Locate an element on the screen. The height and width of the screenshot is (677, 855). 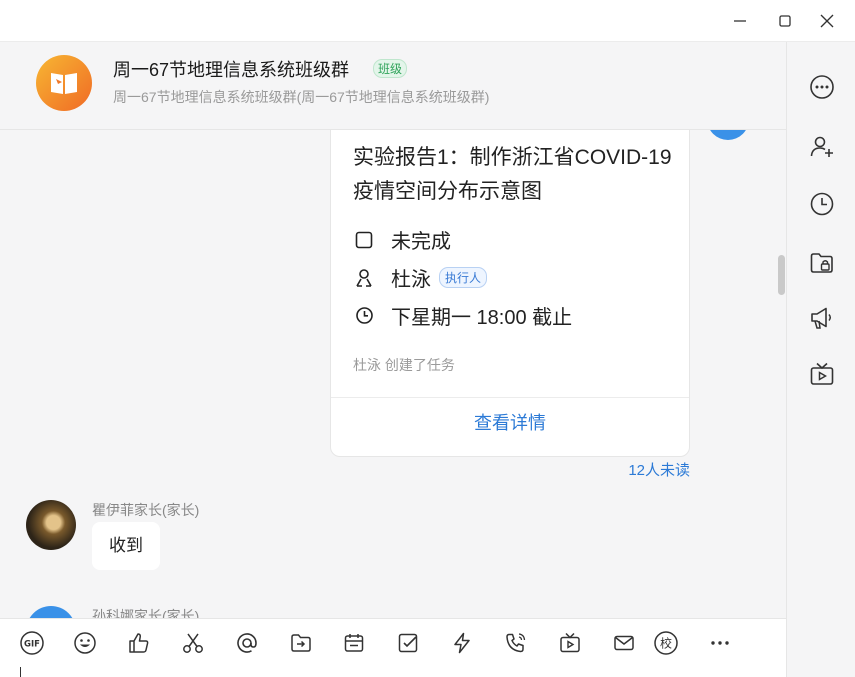
task-title: 实验报告1：制作浙江省COVID-19疫情空间分布示意图 is located at coordinates (512, 174).